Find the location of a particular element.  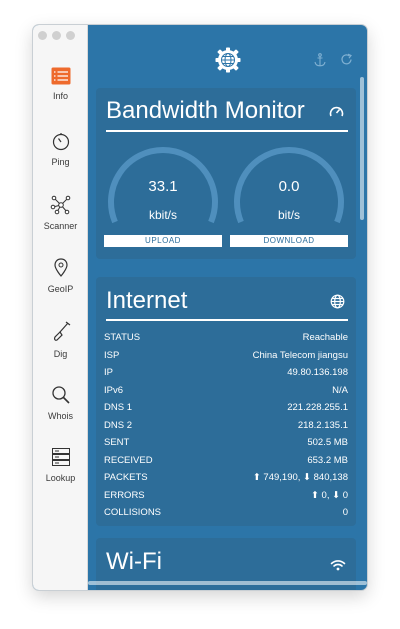

magnifier-icon is located at coordinates (60, 395).